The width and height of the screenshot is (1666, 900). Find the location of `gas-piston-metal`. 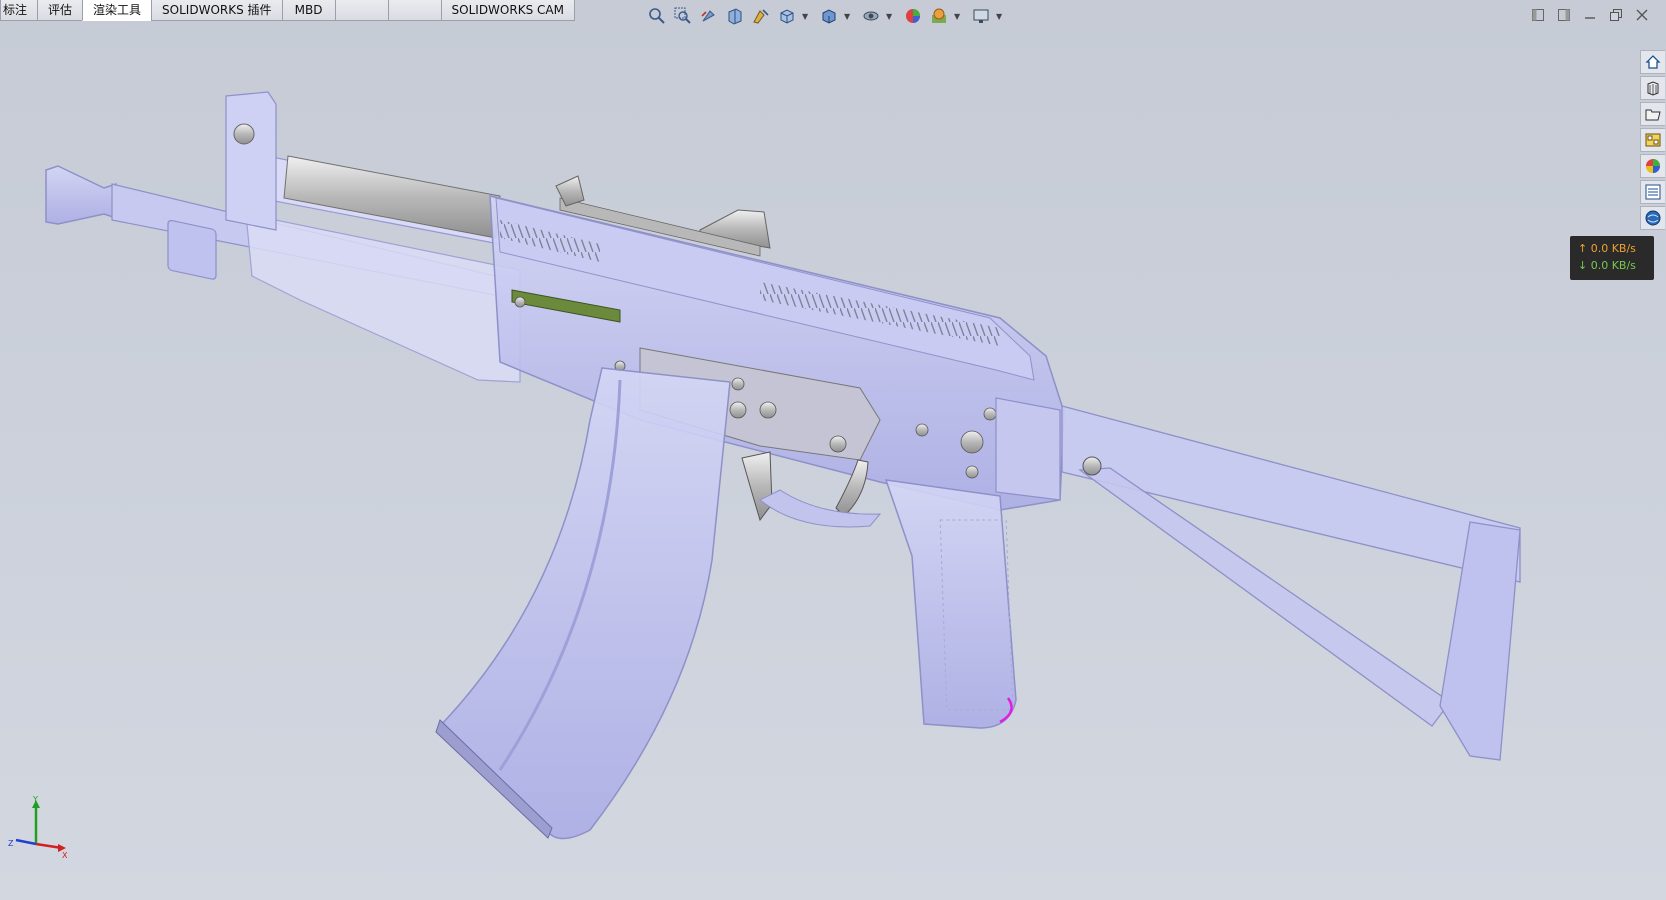

gas-piston-metal is located at coordinates (392, 197).